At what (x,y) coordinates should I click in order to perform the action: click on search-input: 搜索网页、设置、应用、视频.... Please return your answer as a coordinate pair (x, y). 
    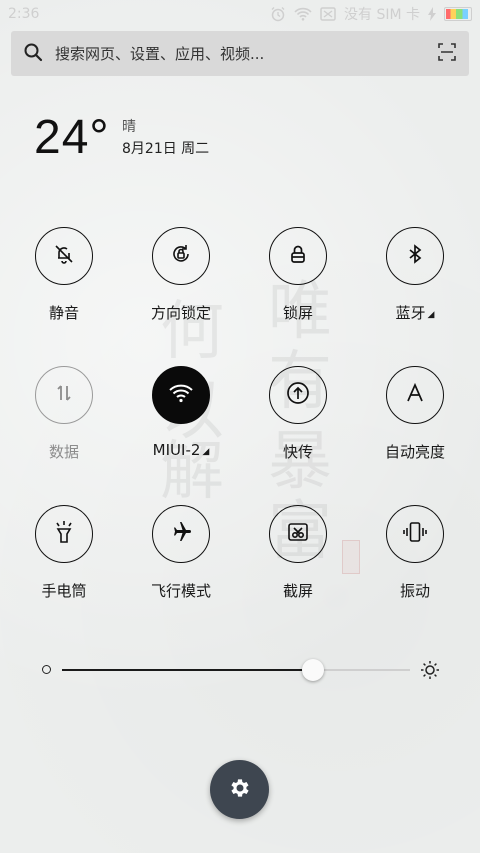
    Looking at the image, I should click on (246, 53).